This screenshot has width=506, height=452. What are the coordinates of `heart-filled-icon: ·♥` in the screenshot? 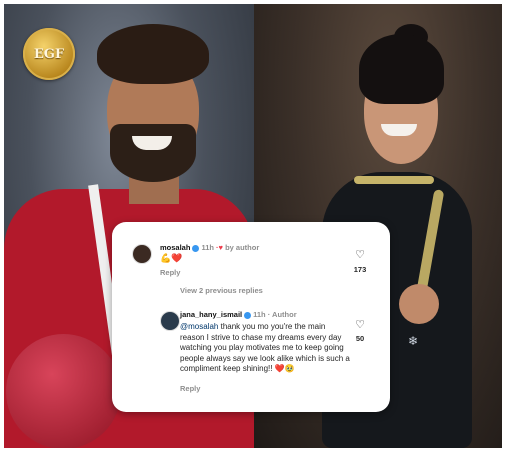 It's located at (219, 247).